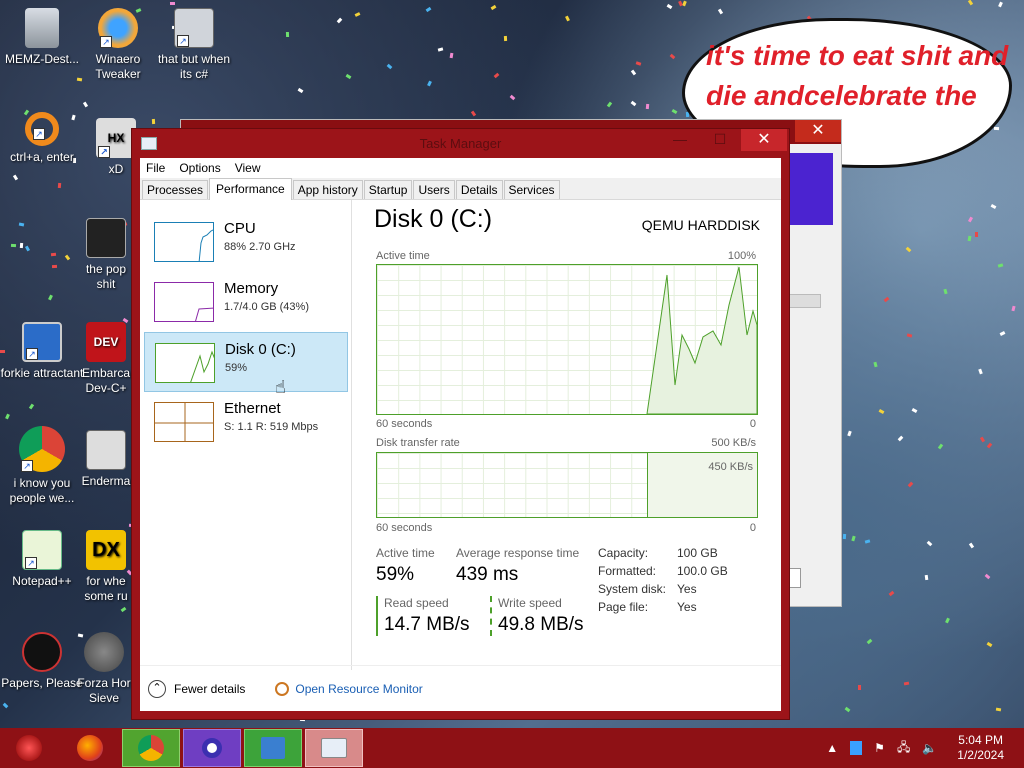 Image resolution: width=1024 pixels, height=768 pixels. I want to click on control-panel-icon, so click(273, 748).